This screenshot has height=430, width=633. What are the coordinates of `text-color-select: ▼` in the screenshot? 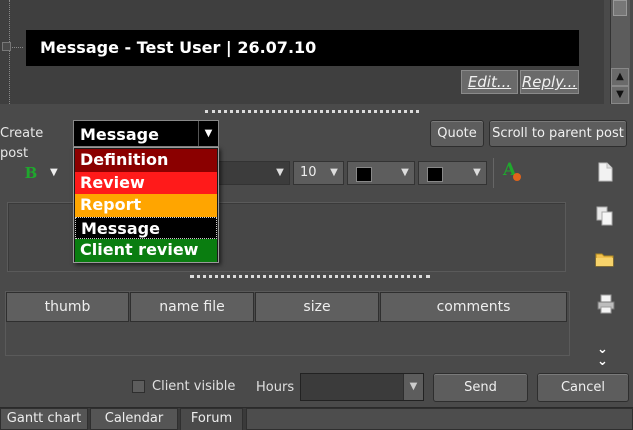 It's located at (381, 173).